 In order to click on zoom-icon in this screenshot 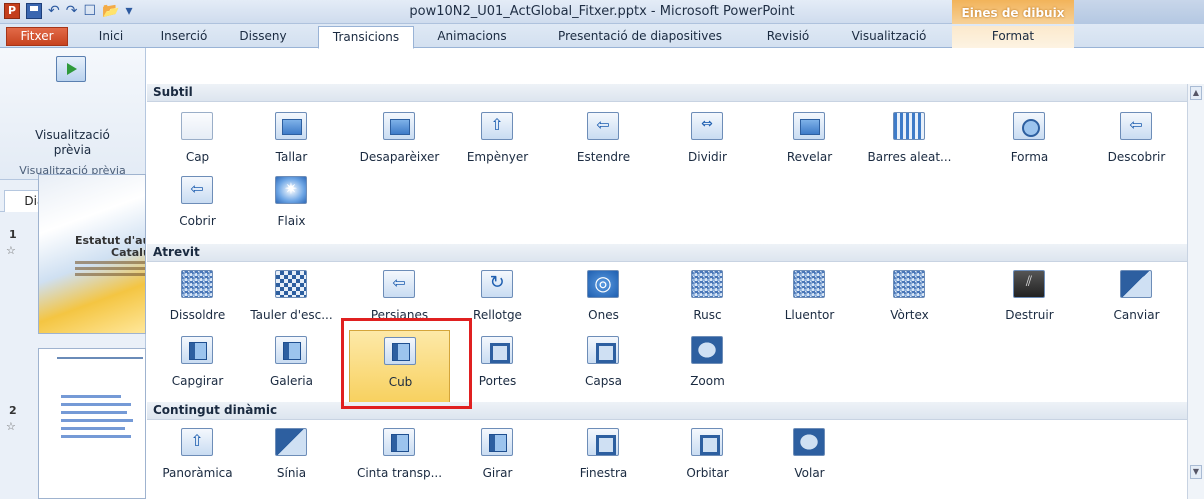, I will do `click(707, 350)`.